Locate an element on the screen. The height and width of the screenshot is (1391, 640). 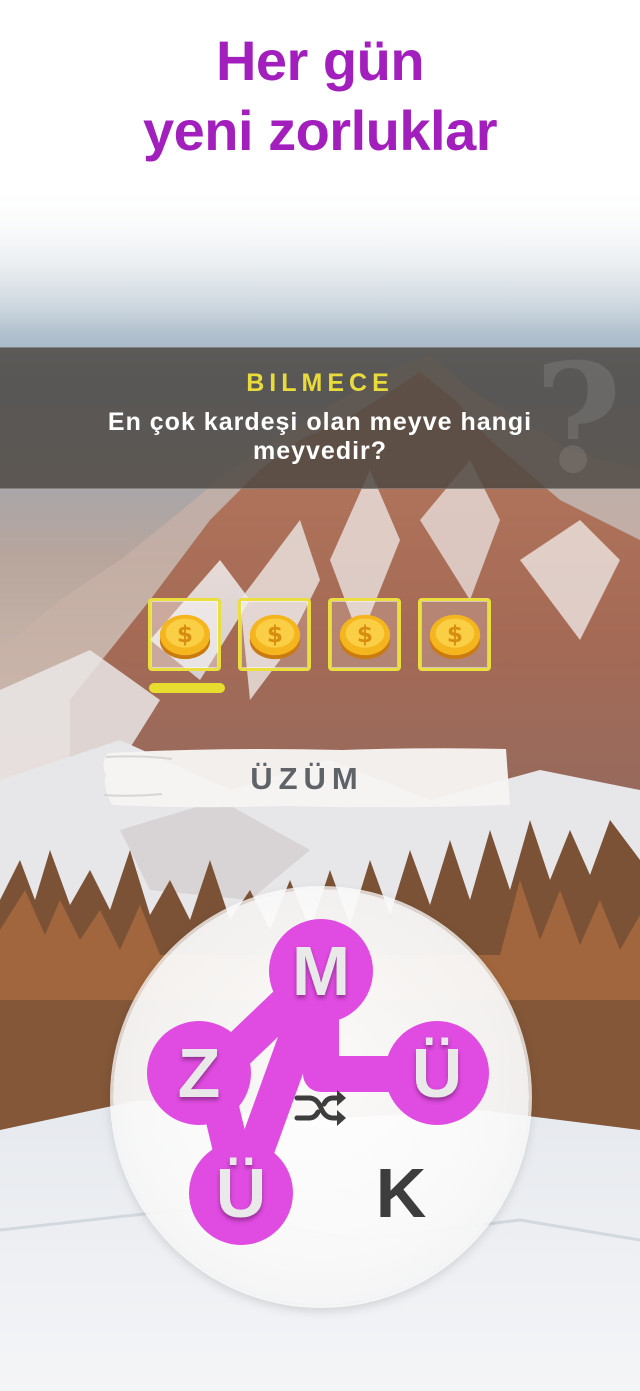
headline-line-2: yeni zorluklar is located at coordinates (320, 130).